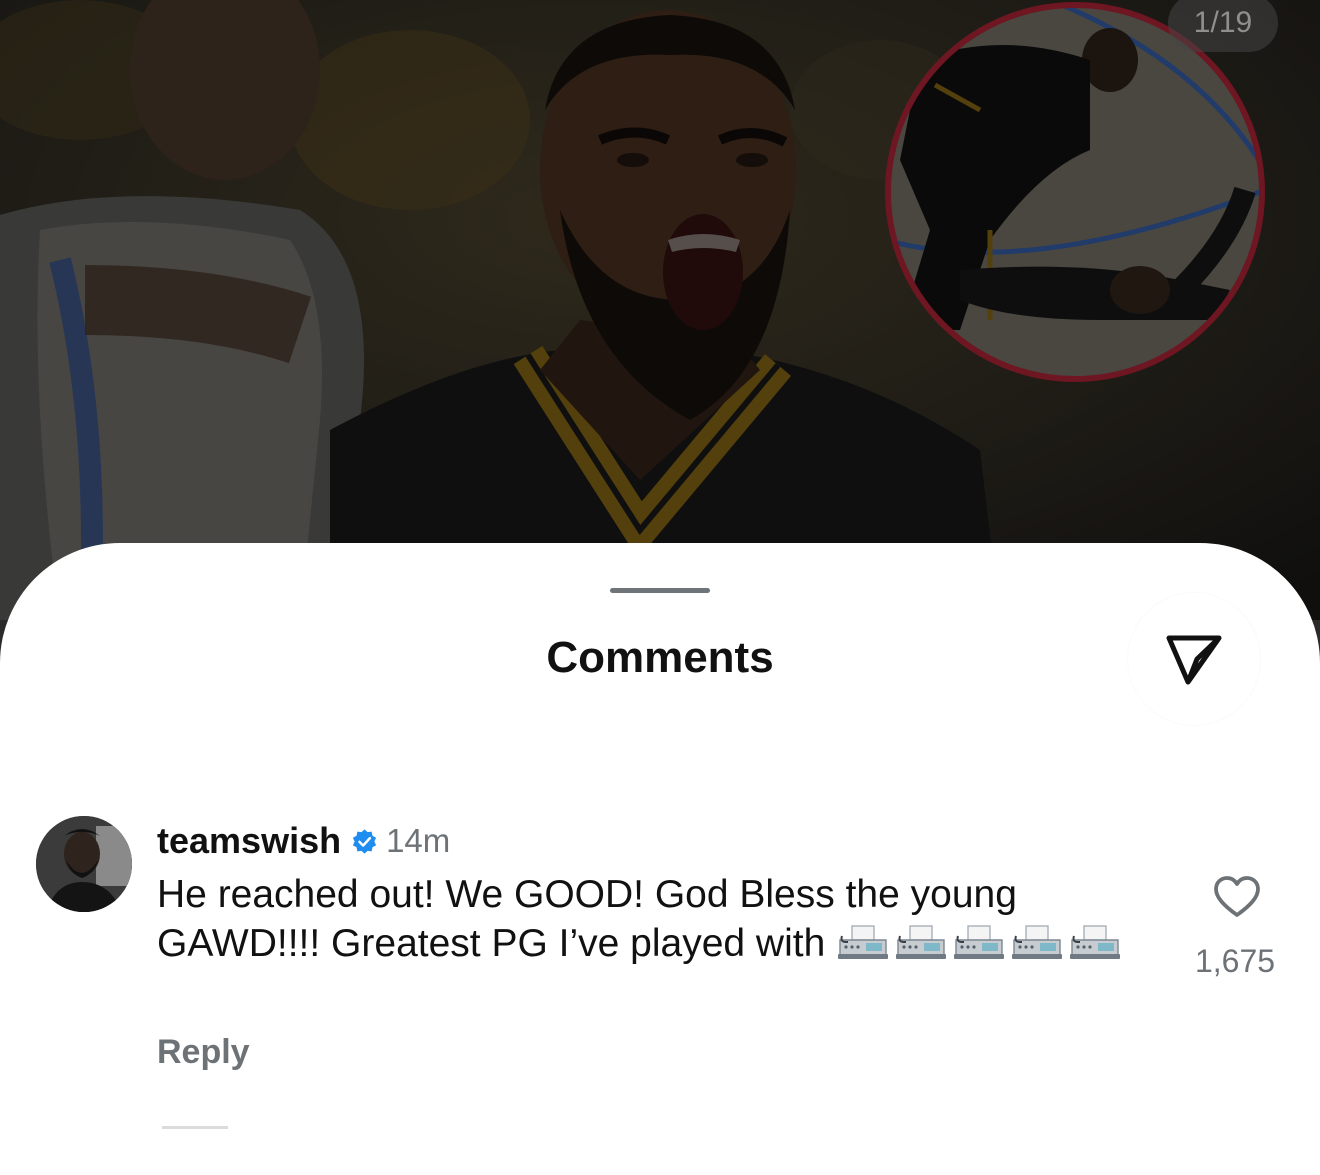 This screenshot has width=1320, height=1175. I want to click on avatar, so click(84, 864).